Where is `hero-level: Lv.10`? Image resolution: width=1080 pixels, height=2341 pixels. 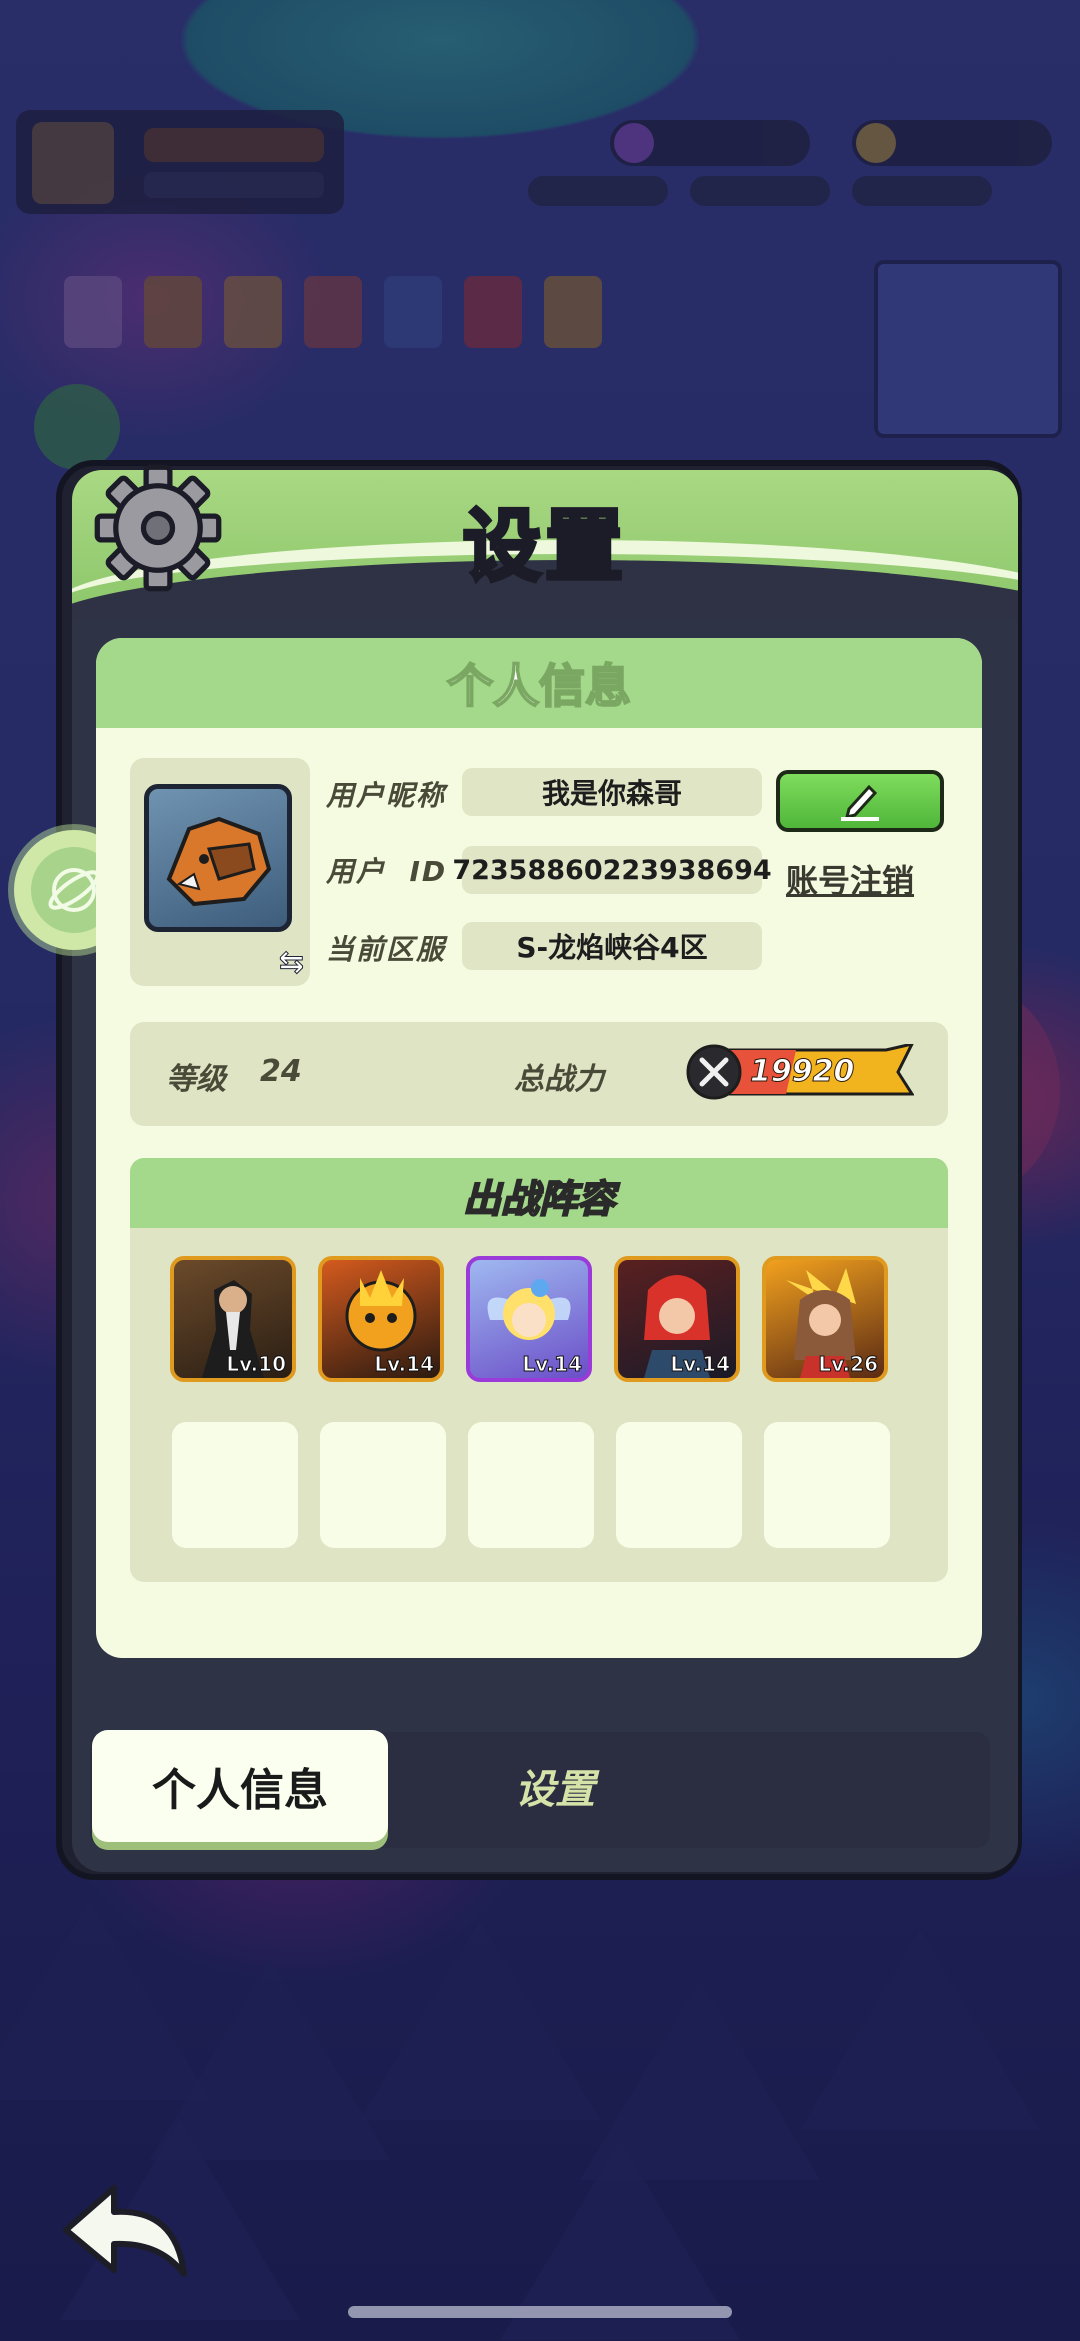
hero-level: Lv.10 is located at coordinates (256, 1364).